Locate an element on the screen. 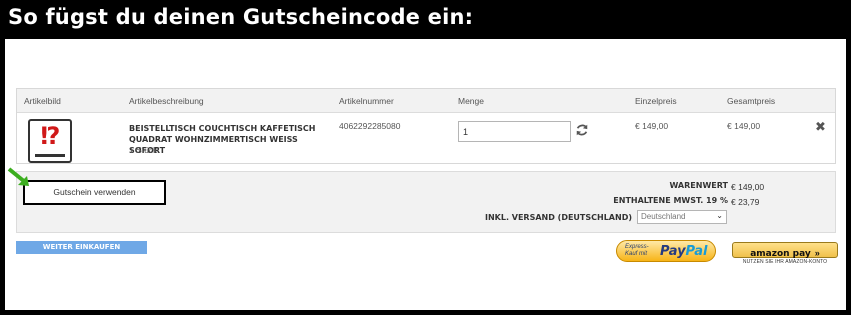 The height and width of the screenshot is (315, 851). paypal-logo: PayPal is located at coordinates (684, 251).